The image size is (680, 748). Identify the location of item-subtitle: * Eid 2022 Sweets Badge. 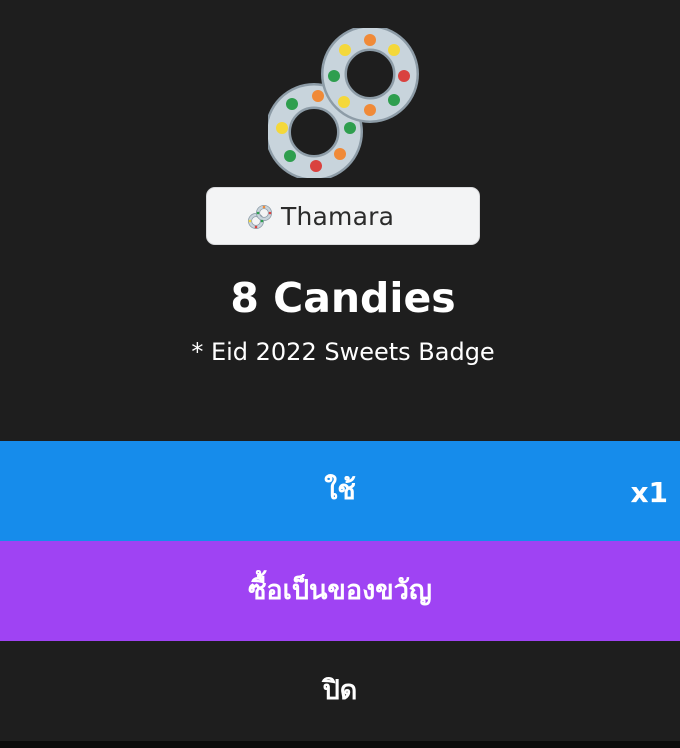
(343, 352).